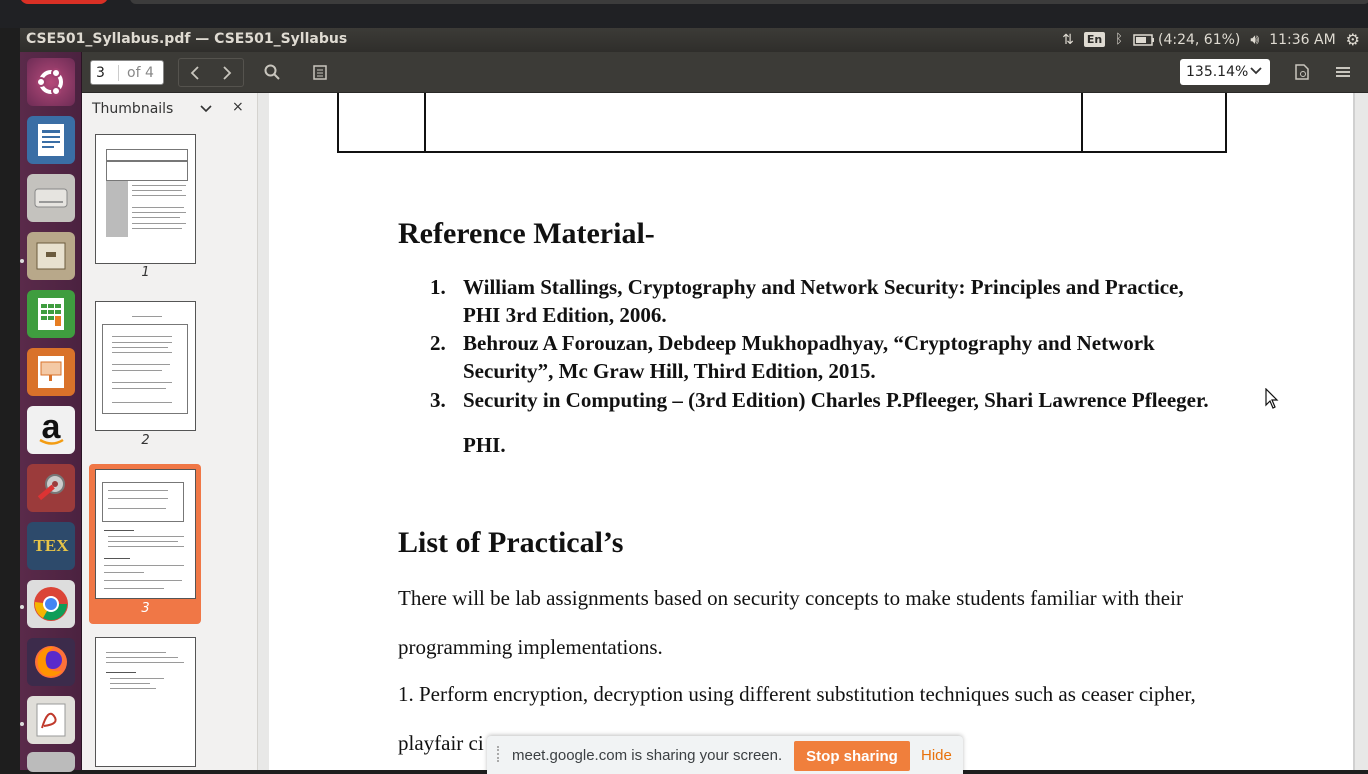 The height and width of the screenshot is (774, 1368). I want to click on thumbnail-label: 3, so click(145, 608).